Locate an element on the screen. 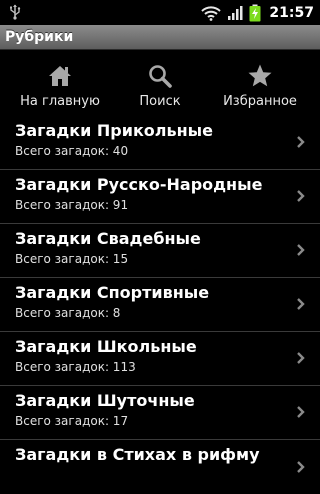  list-item: Загадки Спортивные Всего загадок: 8 is located at coordinates (160, 305).